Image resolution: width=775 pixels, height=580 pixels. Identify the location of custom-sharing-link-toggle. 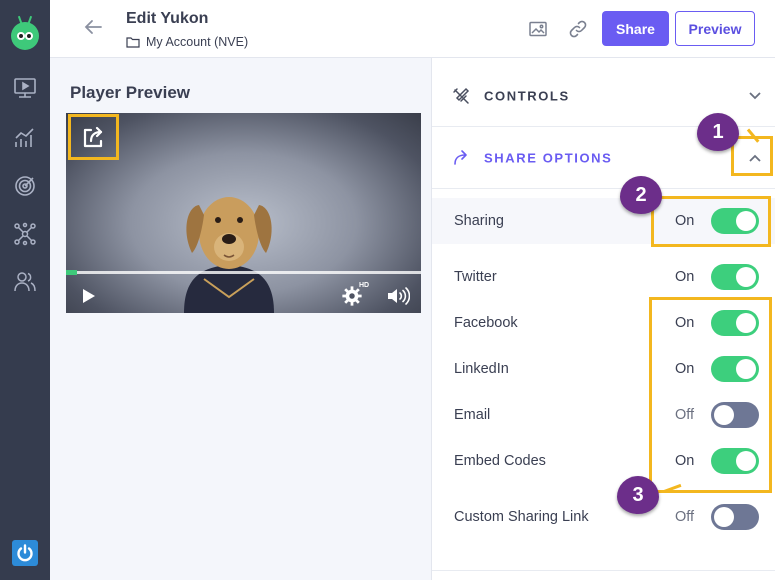
(735, 517).